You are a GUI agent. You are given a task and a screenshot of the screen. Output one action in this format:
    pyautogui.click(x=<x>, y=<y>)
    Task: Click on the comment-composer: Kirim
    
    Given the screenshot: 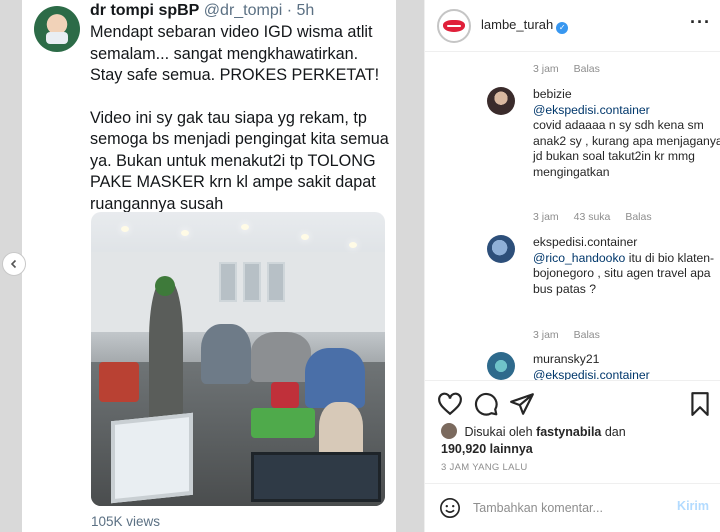 What is the action you would take?
    pyautogui.click(x=572, y=507)
    